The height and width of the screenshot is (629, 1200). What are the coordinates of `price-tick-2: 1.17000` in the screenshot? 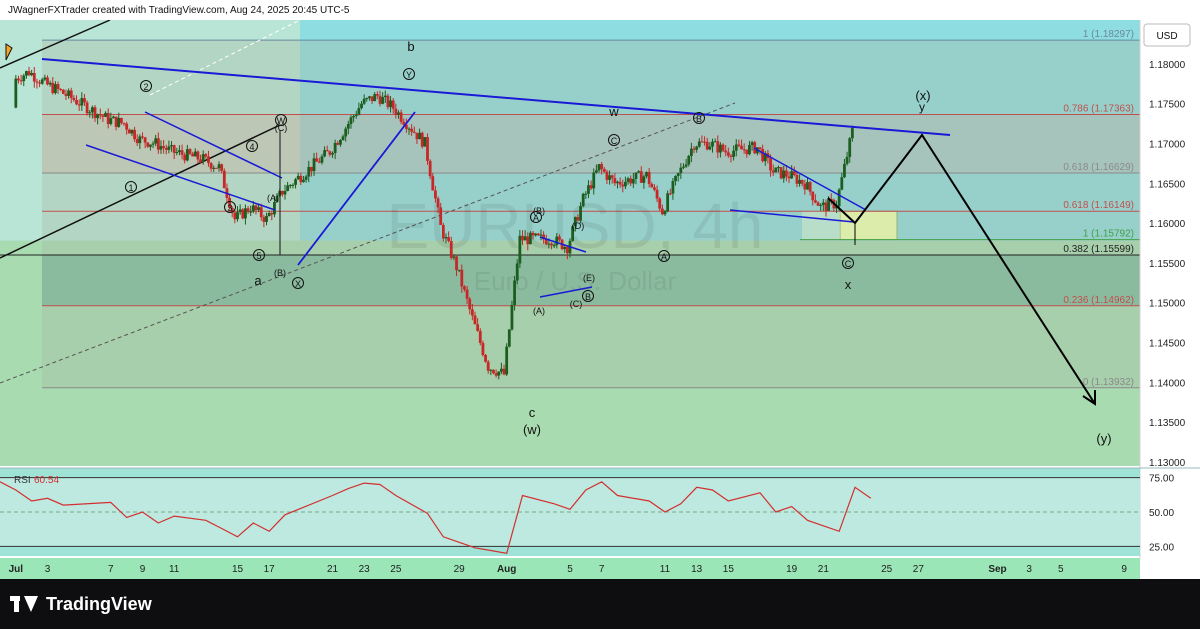 It's located at (1167, 144).